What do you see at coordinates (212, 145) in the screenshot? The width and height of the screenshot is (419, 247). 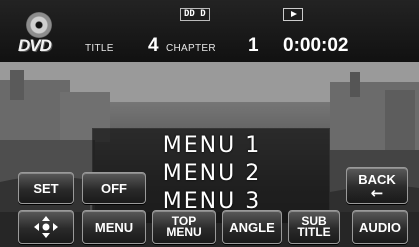 I see `menu-item-1: MENU 1` at bounding box center [212, 145].